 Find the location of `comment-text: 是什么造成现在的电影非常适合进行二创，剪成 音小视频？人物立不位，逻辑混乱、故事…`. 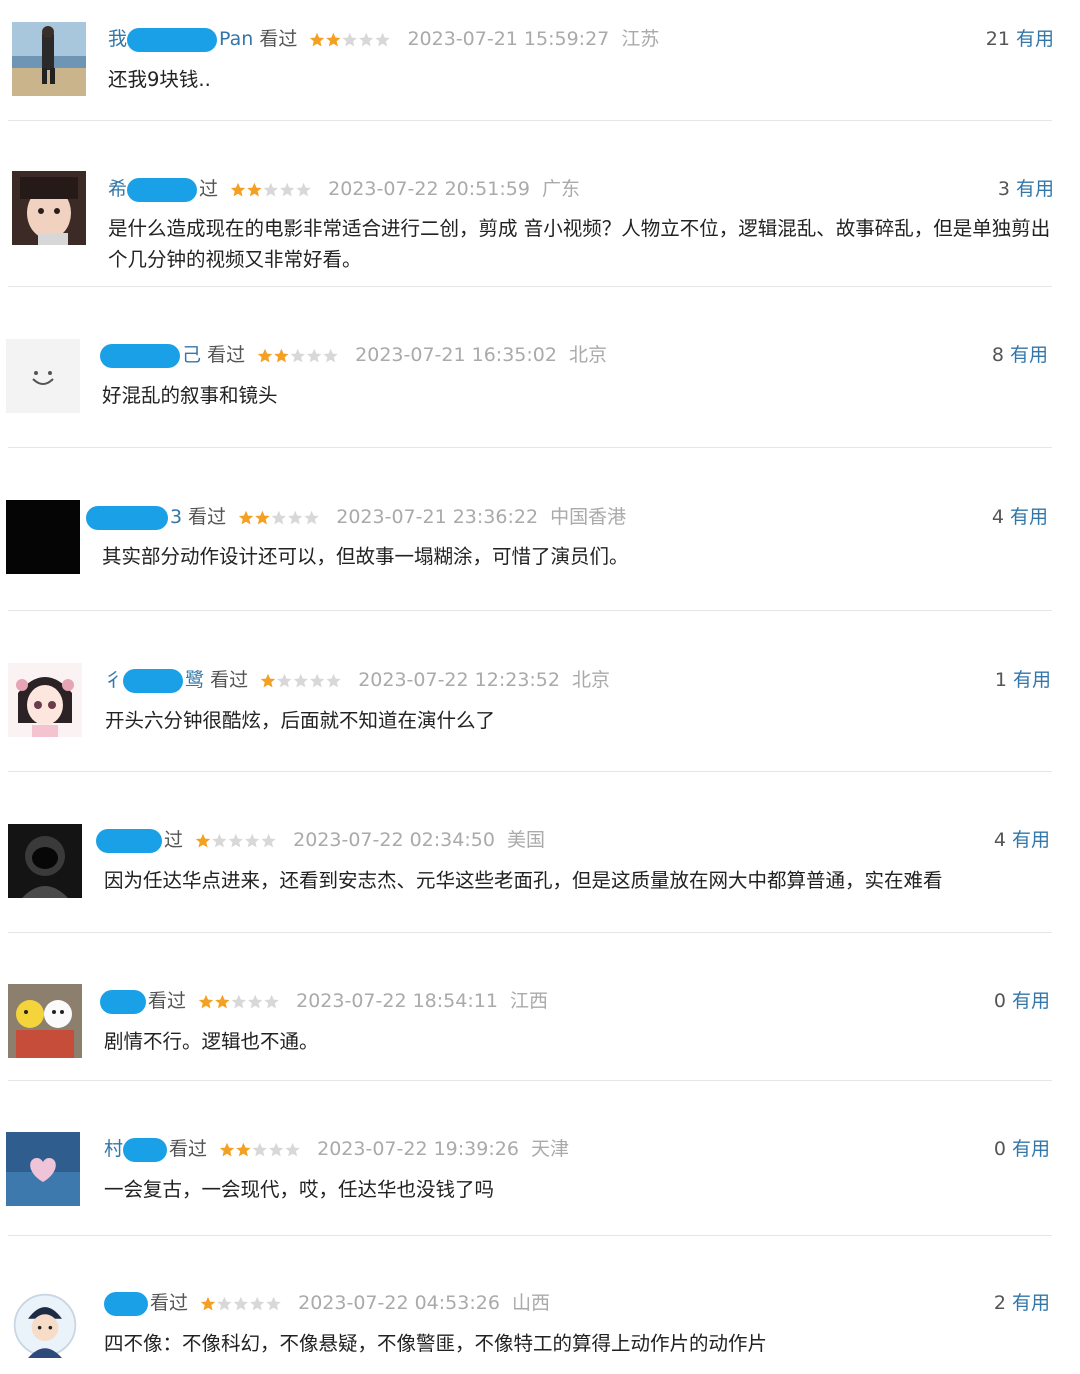

comment-text: 是什么造成现在的电影非常适合进行二创，剪成 音小视频？人物立不位，逻辑混乱、故事… is located at coordinates (579, 244).